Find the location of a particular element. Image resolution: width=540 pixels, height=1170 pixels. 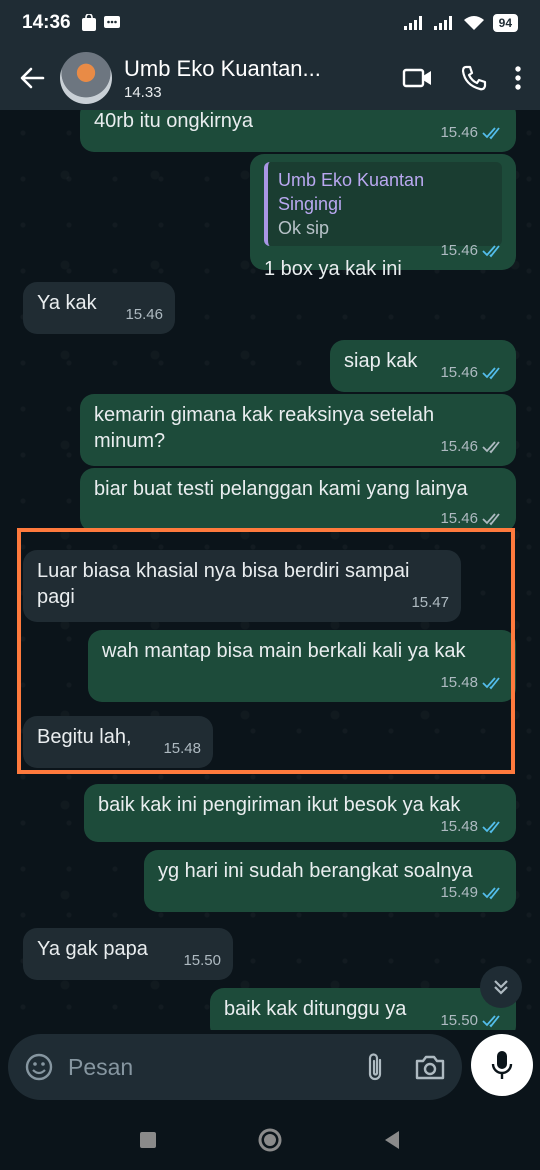

contact-info: Umb Eko Kuantan... 14.33 is located at coordinates (263, 78).